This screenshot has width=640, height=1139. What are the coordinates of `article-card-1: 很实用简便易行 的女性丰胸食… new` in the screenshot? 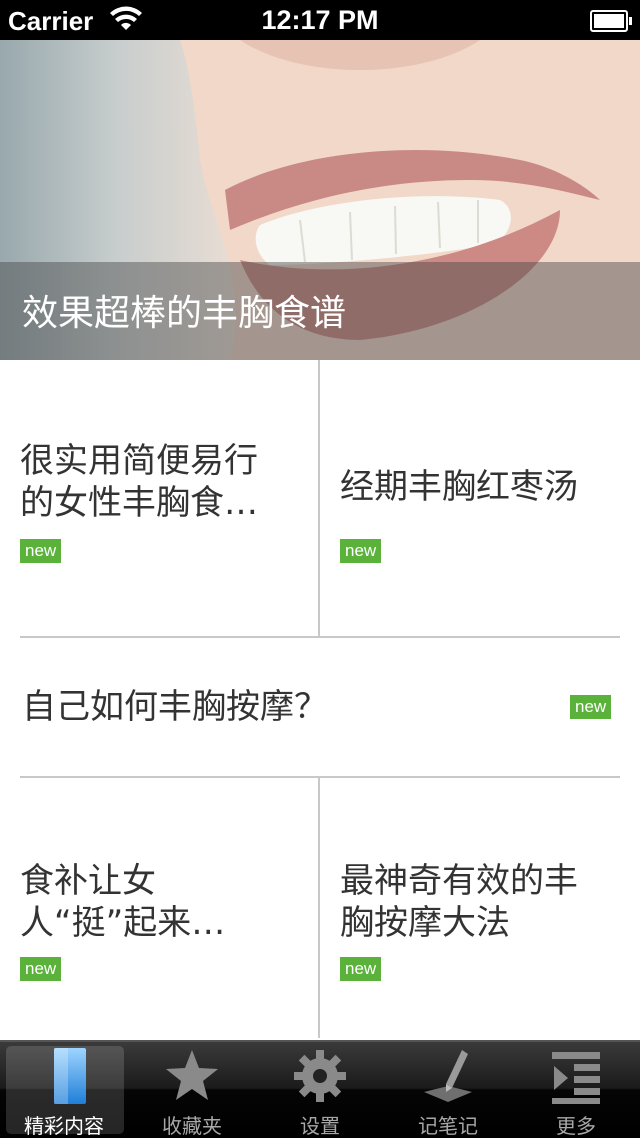 It's located at (159, 498).